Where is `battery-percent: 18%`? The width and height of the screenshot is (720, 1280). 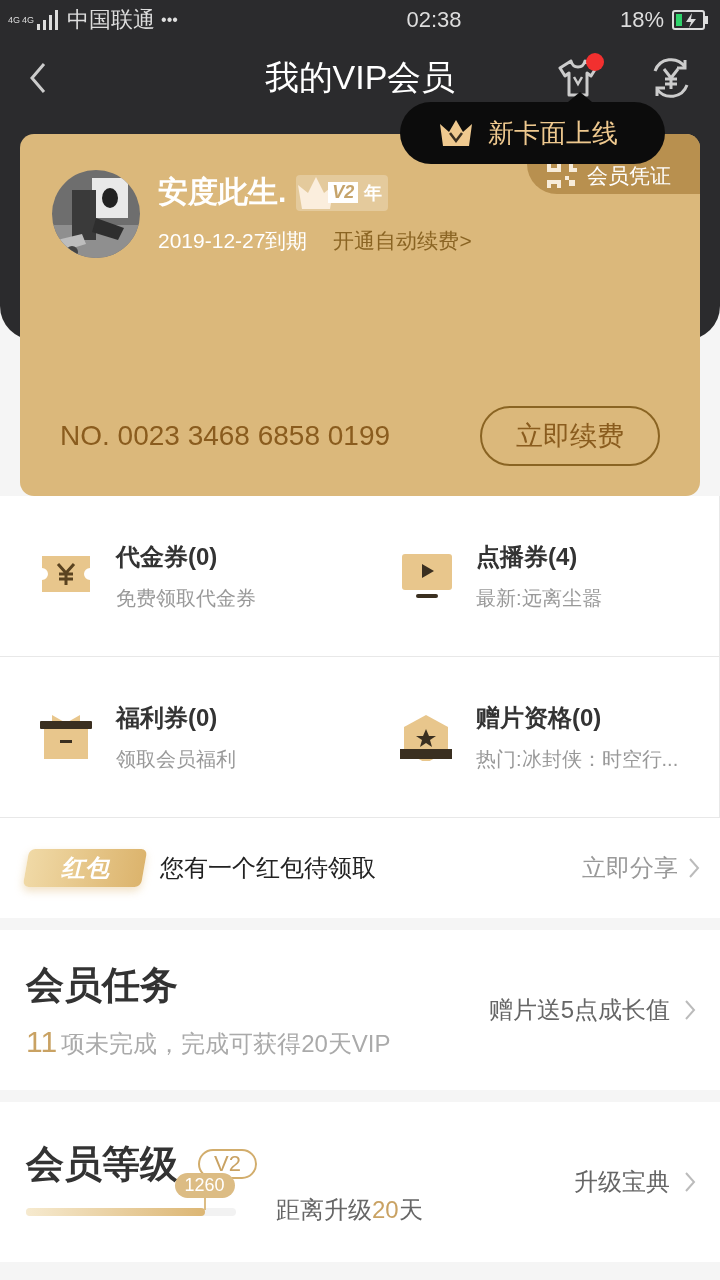
battery-percent: 18% is located at coordinates (641, 20).